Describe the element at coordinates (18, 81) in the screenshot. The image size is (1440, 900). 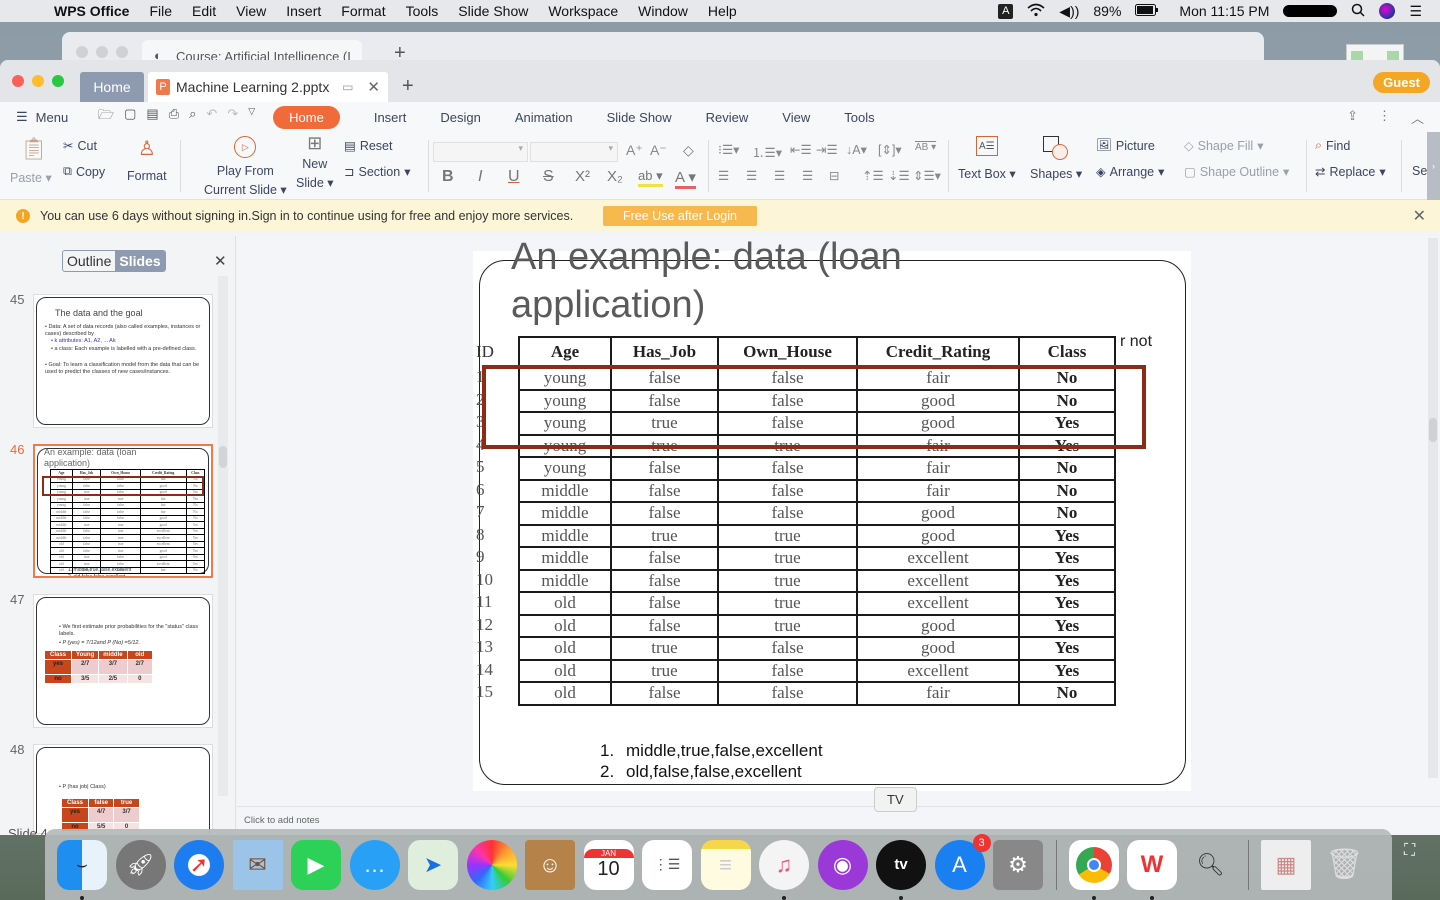
I see `close-window-button` at that location.